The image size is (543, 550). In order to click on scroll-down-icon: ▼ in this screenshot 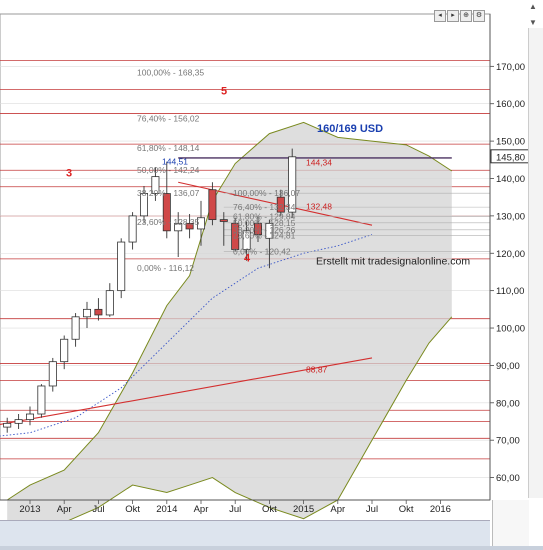, I will do `click(533, 23)`.